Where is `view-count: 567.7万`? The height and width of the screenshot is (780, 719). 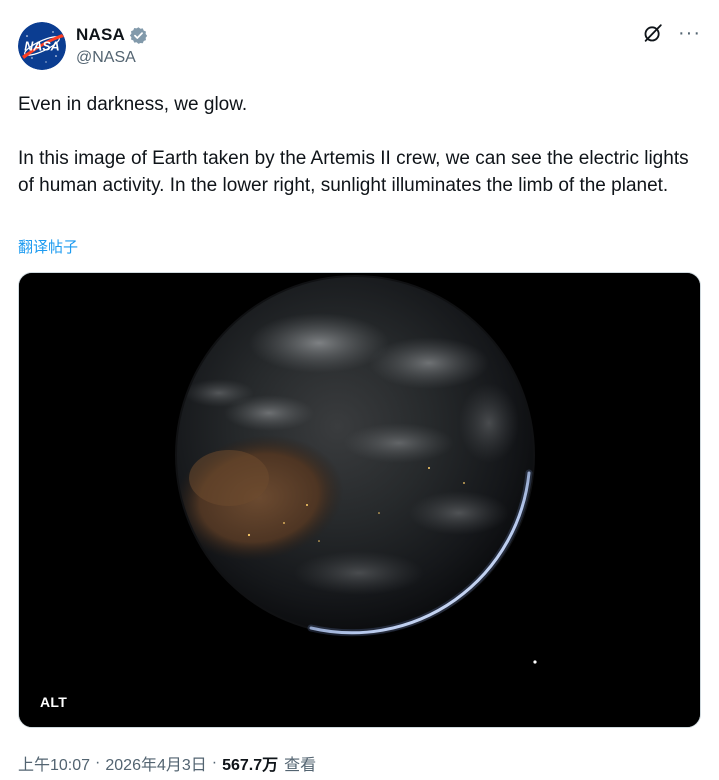
view-count: 567.7万 is located at coordinates (250, 765).